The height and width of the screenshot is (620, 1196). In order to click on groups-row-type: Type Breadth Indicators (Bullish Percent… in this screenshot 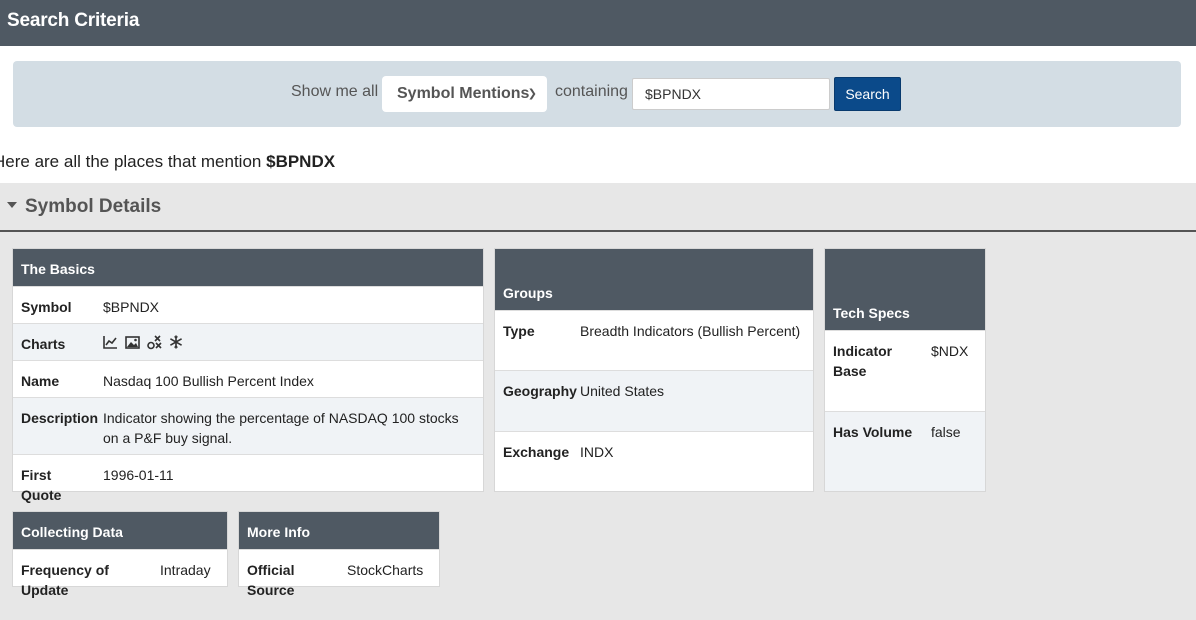, I will do `click(654, 340)`.